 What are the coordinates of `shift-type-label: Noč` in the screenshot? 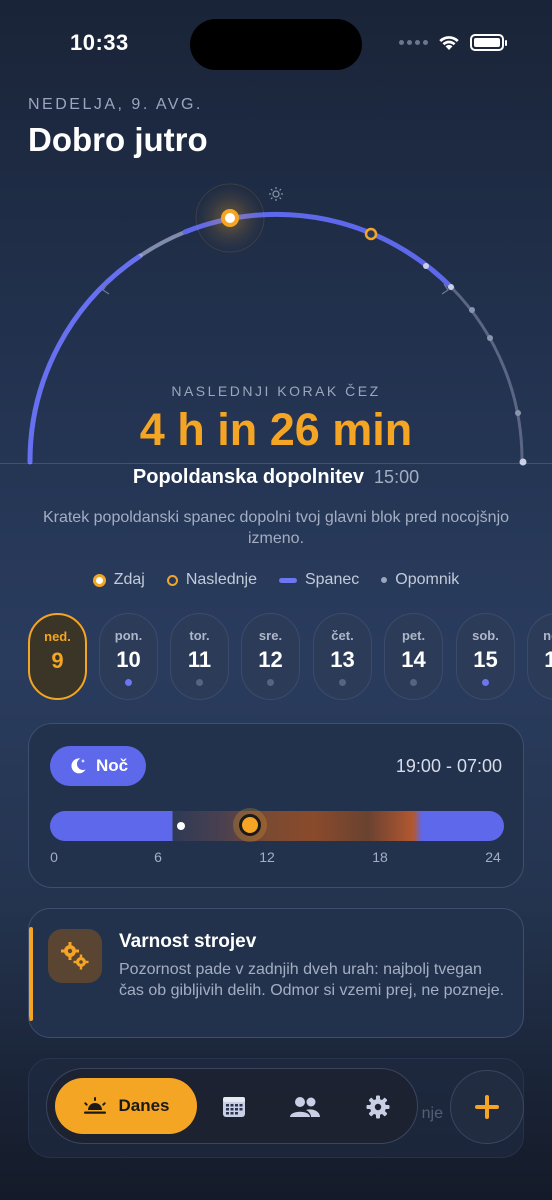 It's located at (112, 765).